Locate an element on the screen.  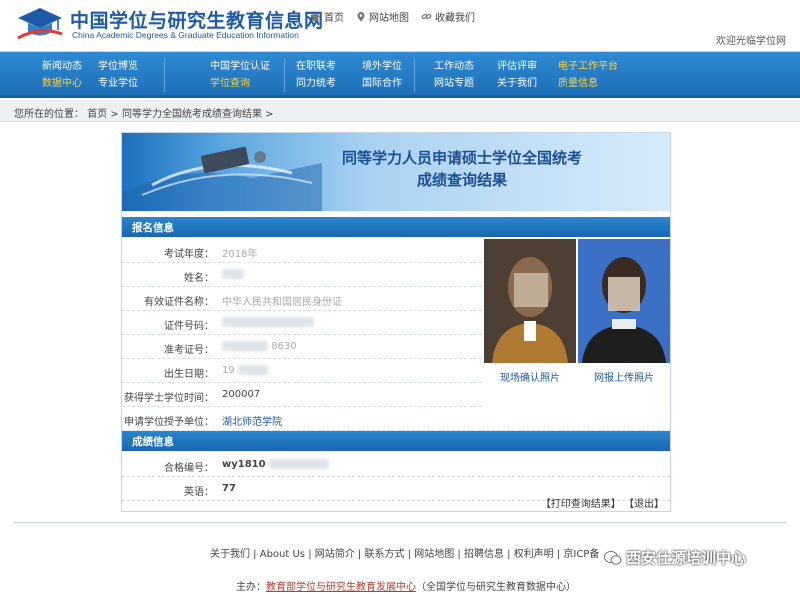
breadcrumb-sep: > is located at coordinates (114, 114).